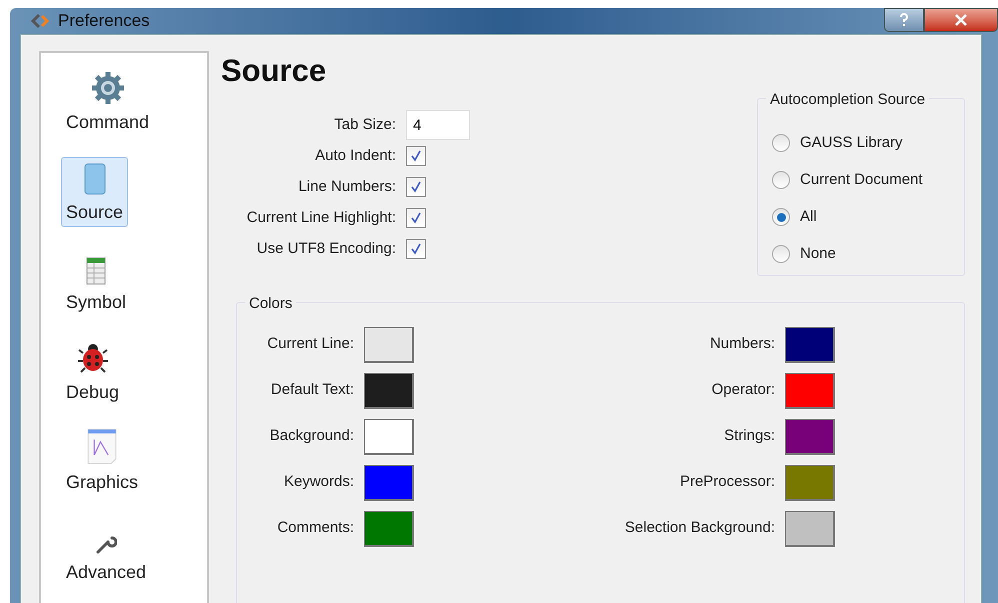 Image resolution: width=998 pixels, height=603 pixels. Describe the element at coordinates (749, 436) in the screenshot. I see `color-label: Strings:` at that location.